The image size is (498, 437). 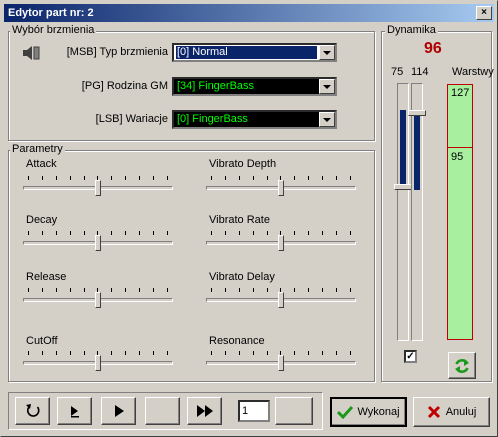 What do you see at coordinates (37, 149) in the screenshot?
I see `params-group-label: Parametry` at bounding box center [37, 149].